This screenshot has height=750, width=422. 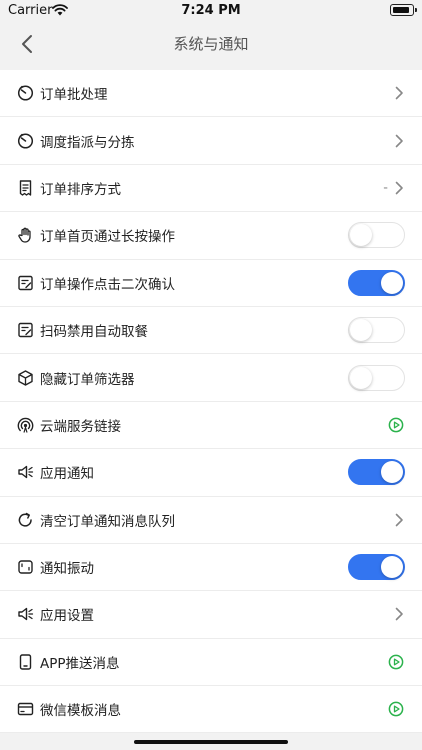 I want to click on settings-row-label: 应用通知, so click(x=67, y=474).